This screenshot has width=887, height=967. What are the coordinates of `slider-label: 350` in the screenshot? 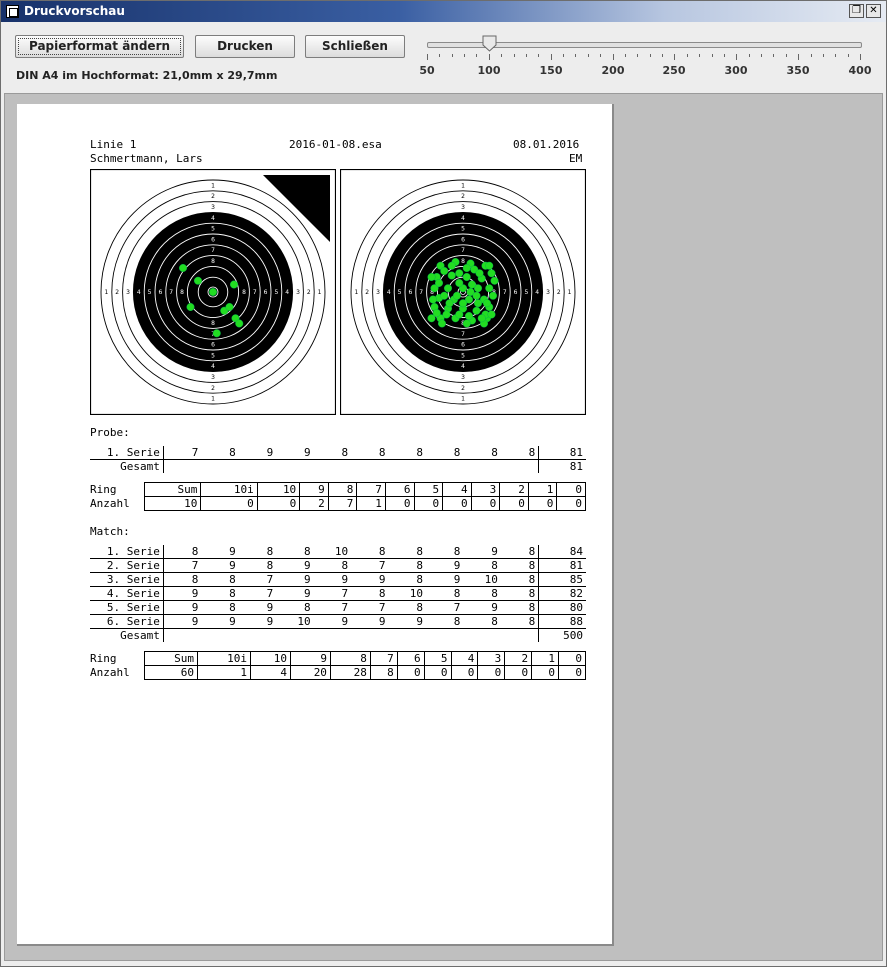 It's located at (798, 70).